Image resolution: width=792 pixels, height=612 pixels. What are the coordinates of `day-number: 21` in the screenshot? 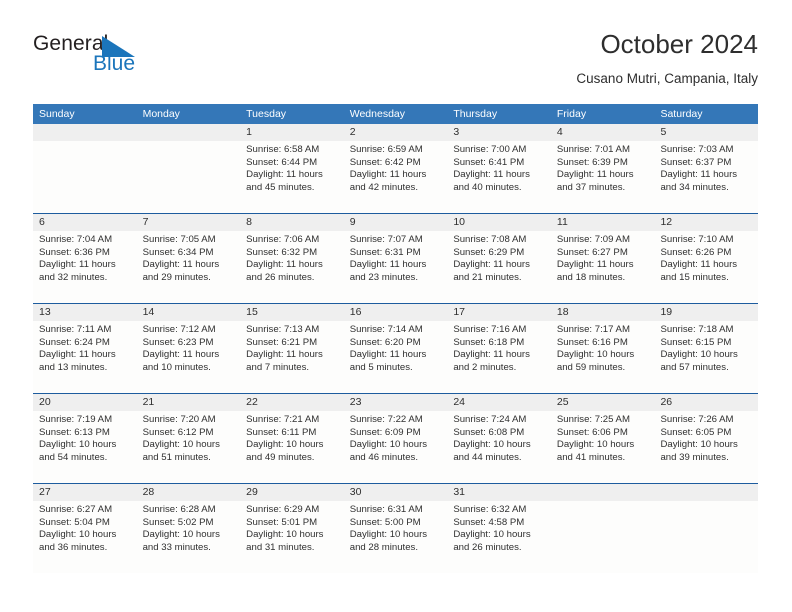 It's located at (189, 402).